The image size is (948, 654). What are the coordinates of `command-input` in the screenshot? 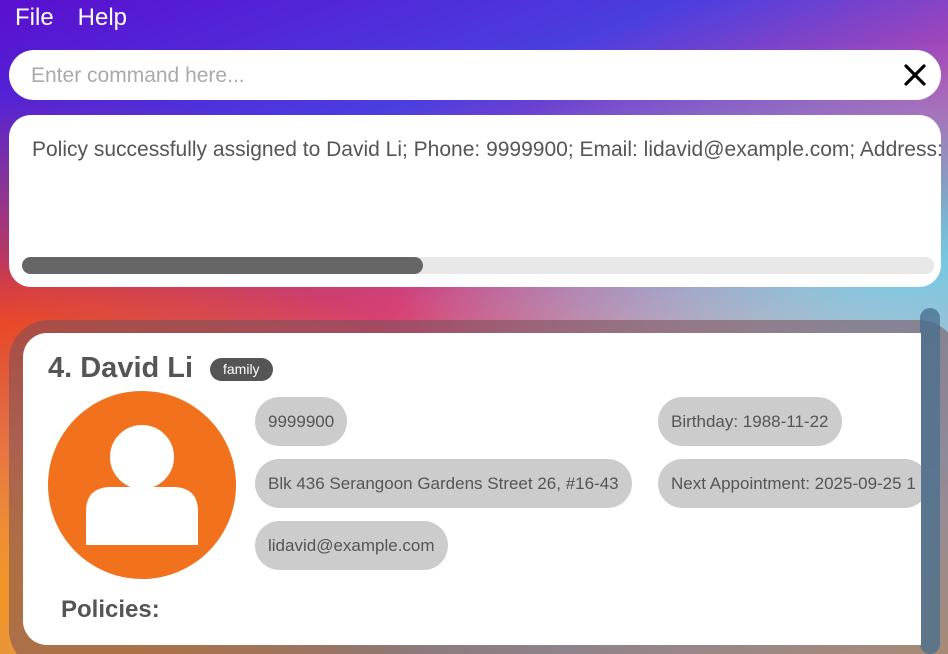 It's located at (461, 76).